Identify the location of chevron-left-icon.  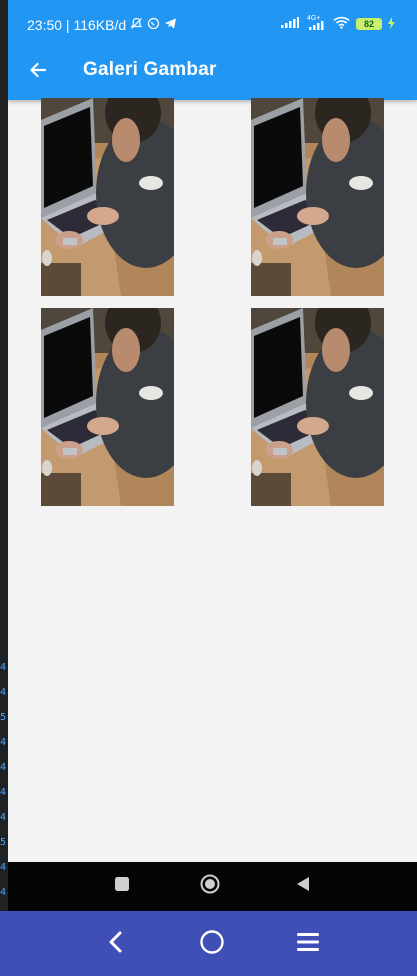
(116, 944).